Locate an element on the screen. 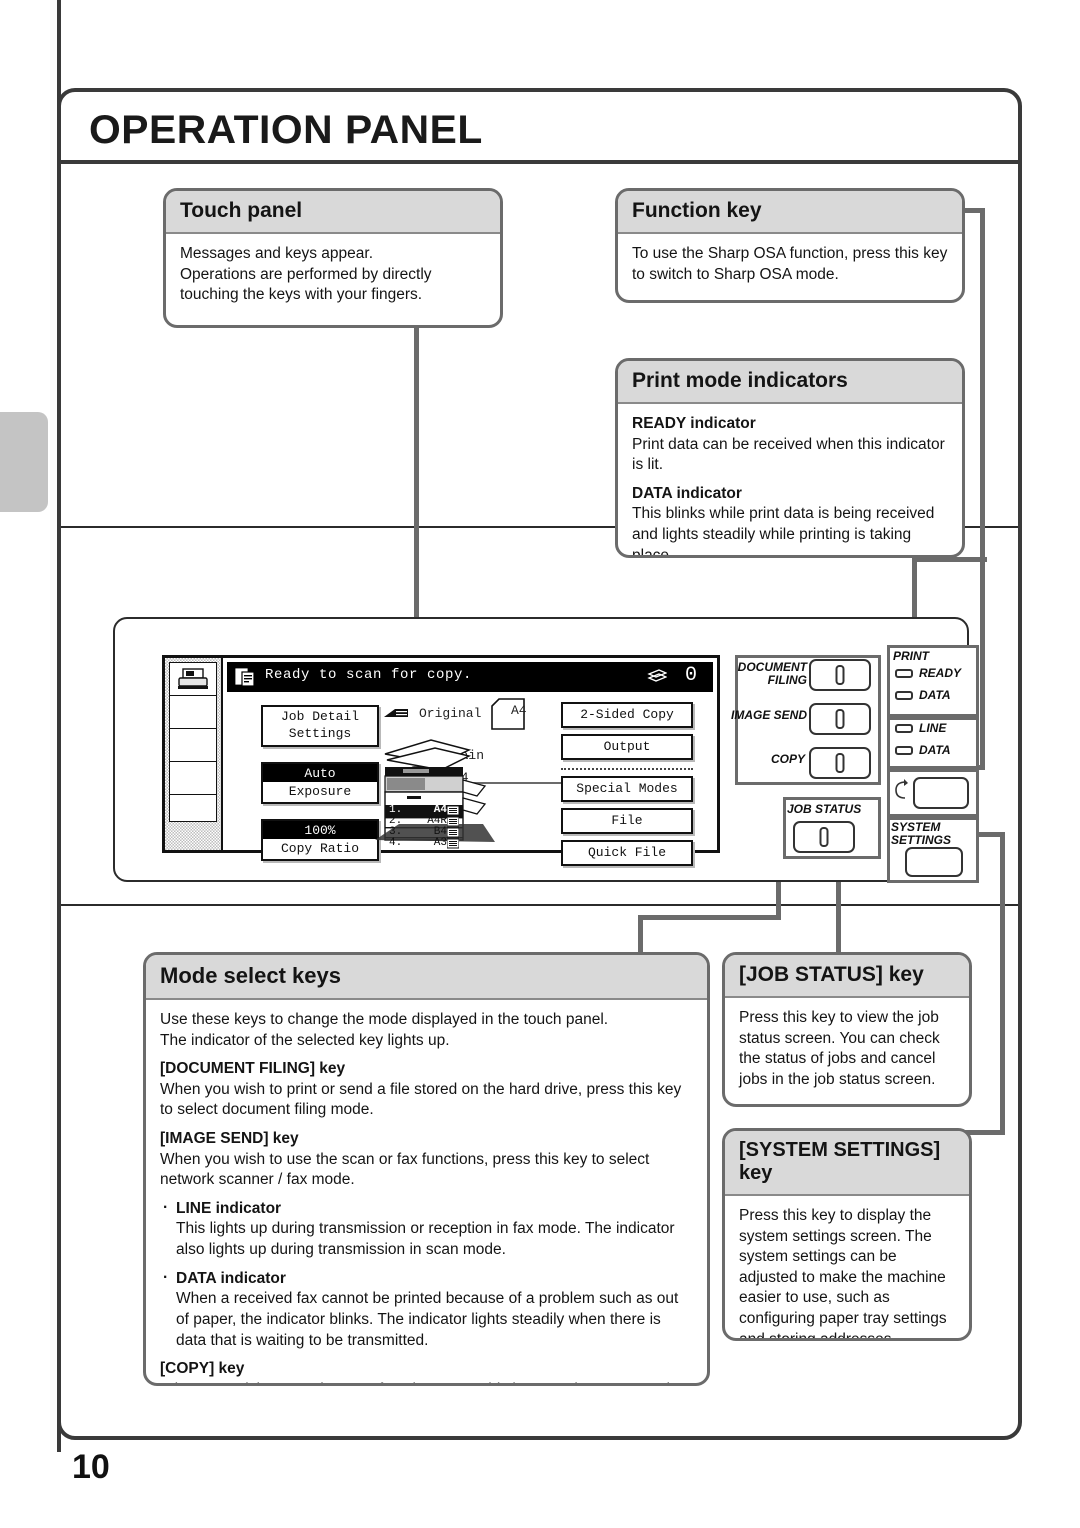 The width and height of the screenshot is (1080, 1528). connector-mode-keys-v-bottom is located at coordinates (640, 936).